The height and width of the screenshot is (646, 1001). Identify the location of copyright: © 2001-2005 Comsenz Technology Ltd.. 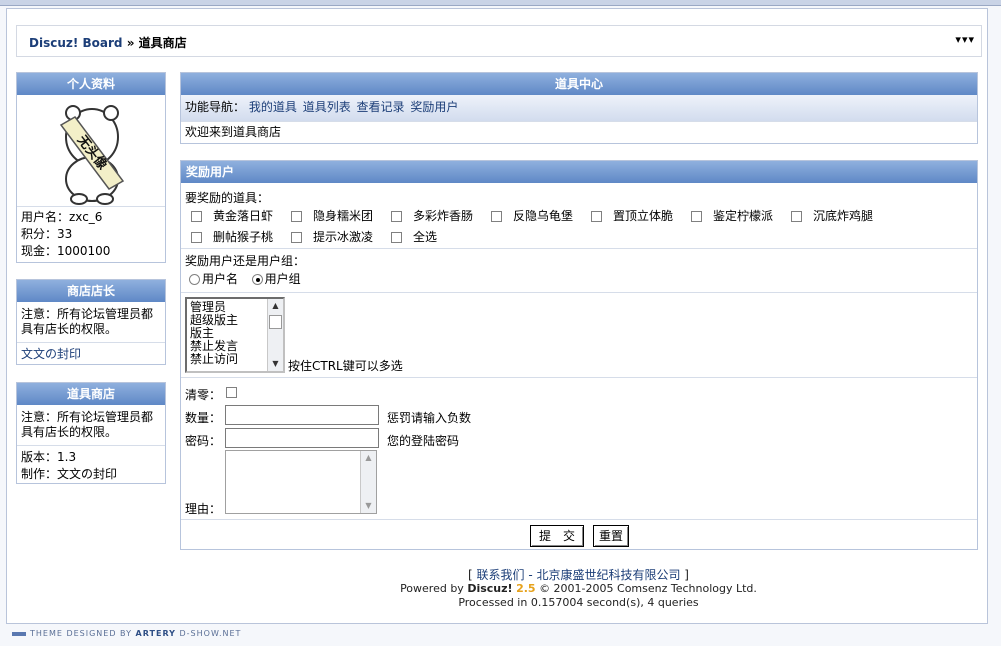
(648, 588).